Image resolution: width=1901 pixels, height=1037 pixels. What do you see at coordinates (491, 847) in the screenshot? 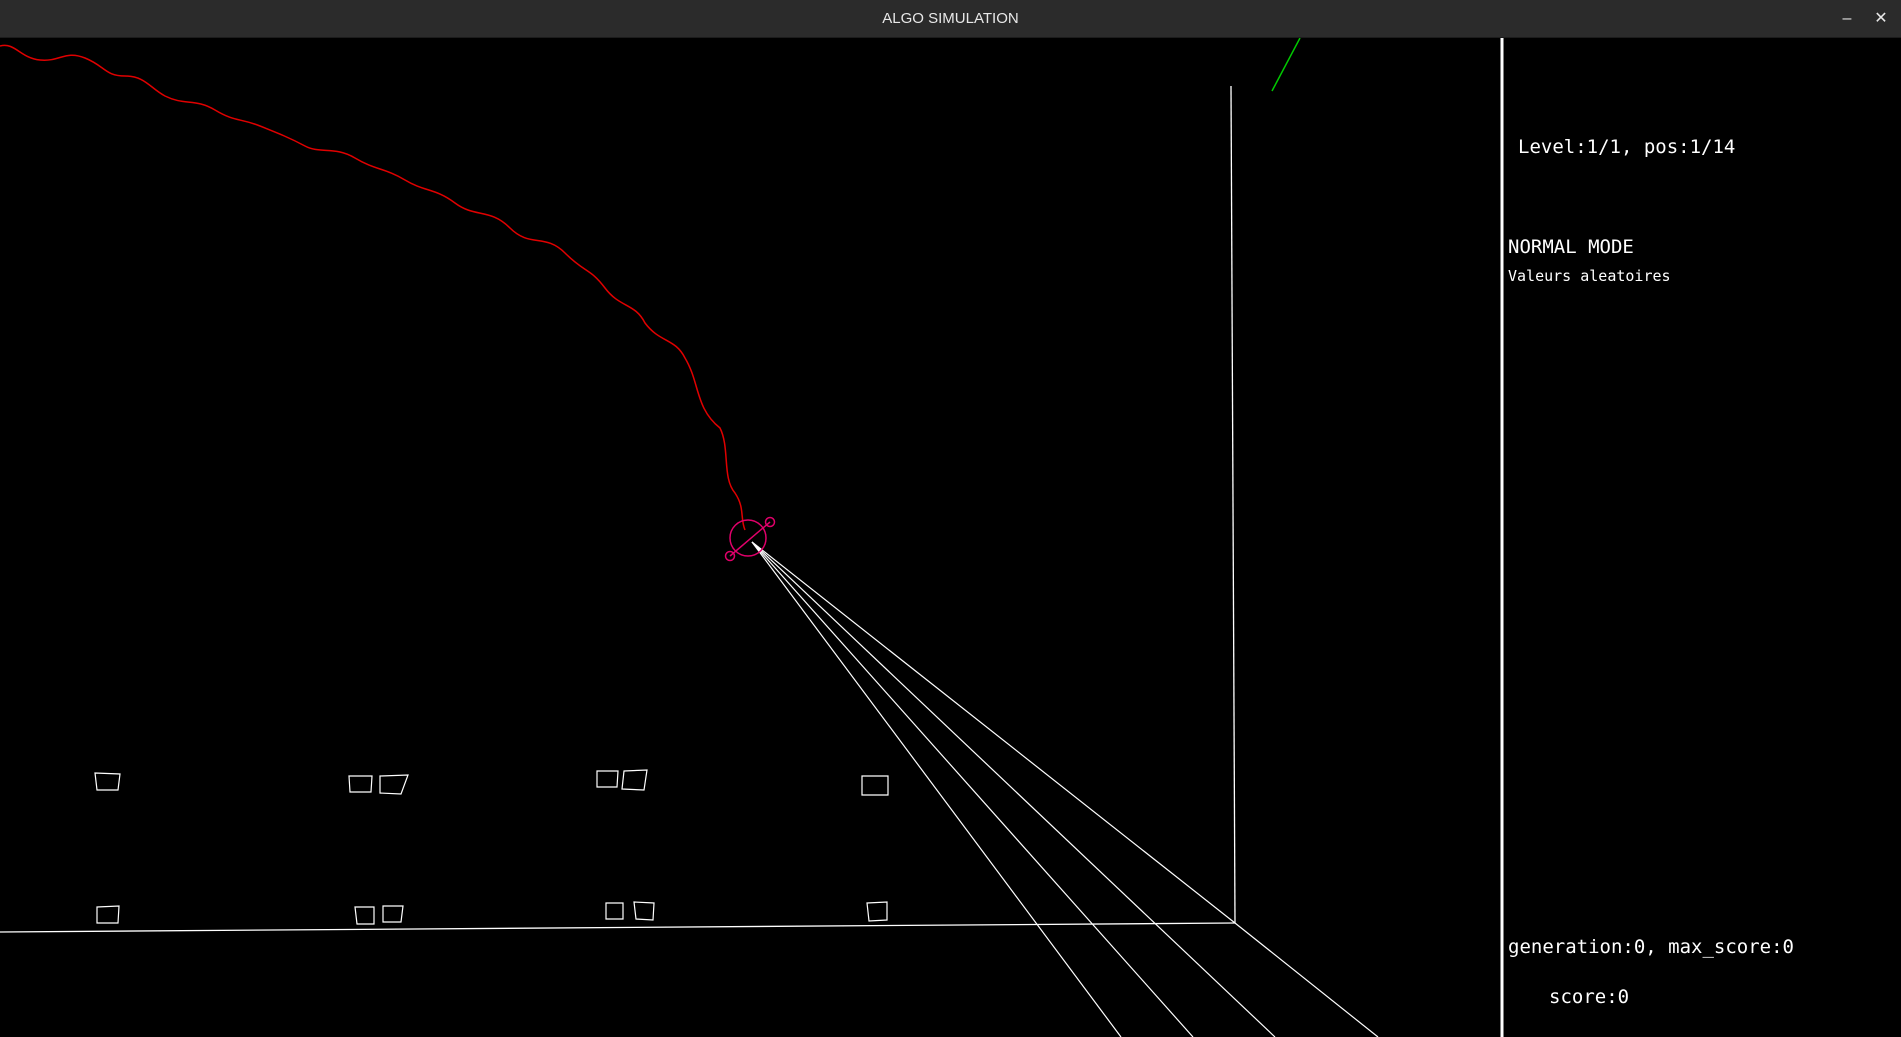
I see `obstacles` at bounding box center [491, 847].